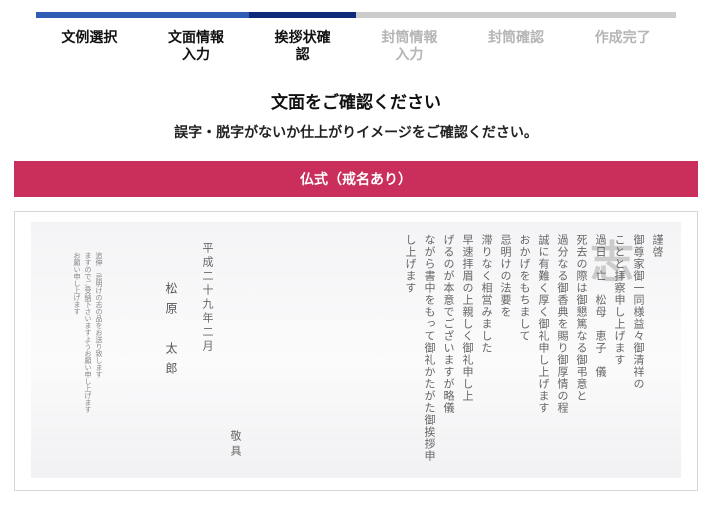  I want to click on postscript-line: ますのでご受納下さいますようお願い申し上げます, so click(88, 332).